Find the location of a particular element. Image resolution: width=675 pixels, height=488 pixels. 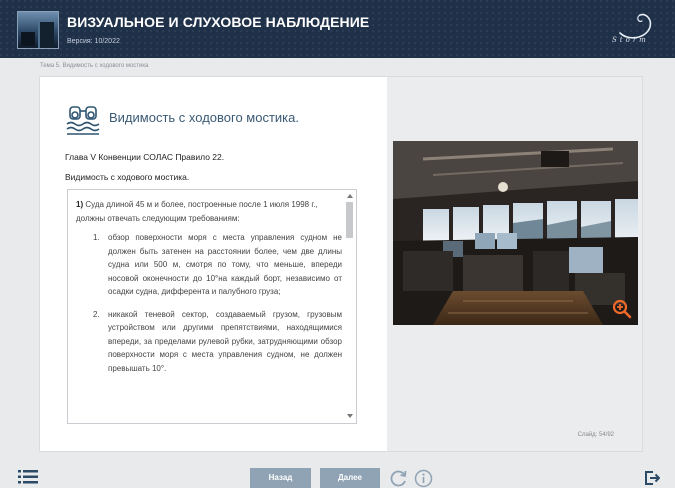

slide-title: Видимость с ходового мостика. is located at coordinates (204, 117).